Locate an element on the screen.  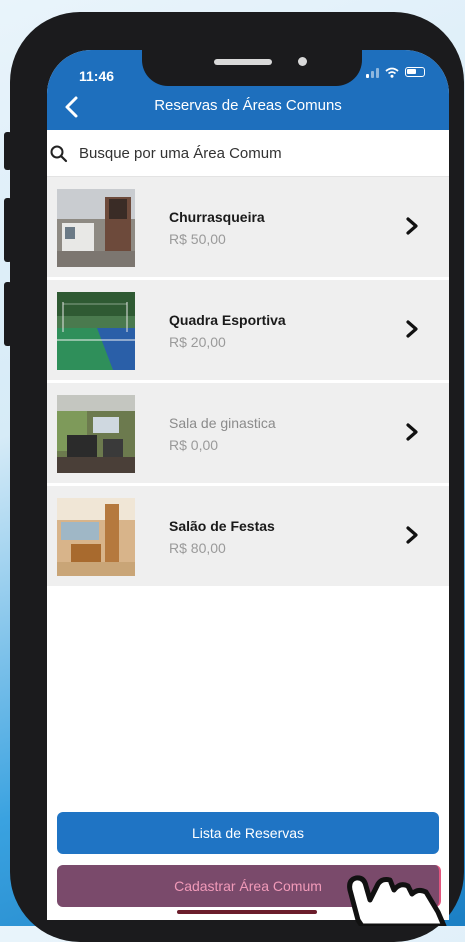
search-input: Busque por uma Área Comum is located at coordinates (180, 153).